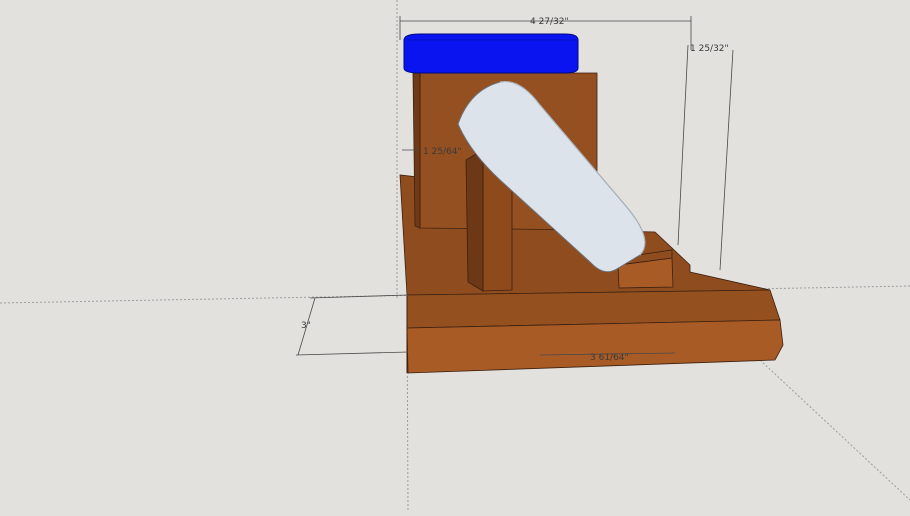 The width and height of the screenshot is (910, 516). I want to click on dim-overall-height-label: 1 25/32", so click(709, 49).